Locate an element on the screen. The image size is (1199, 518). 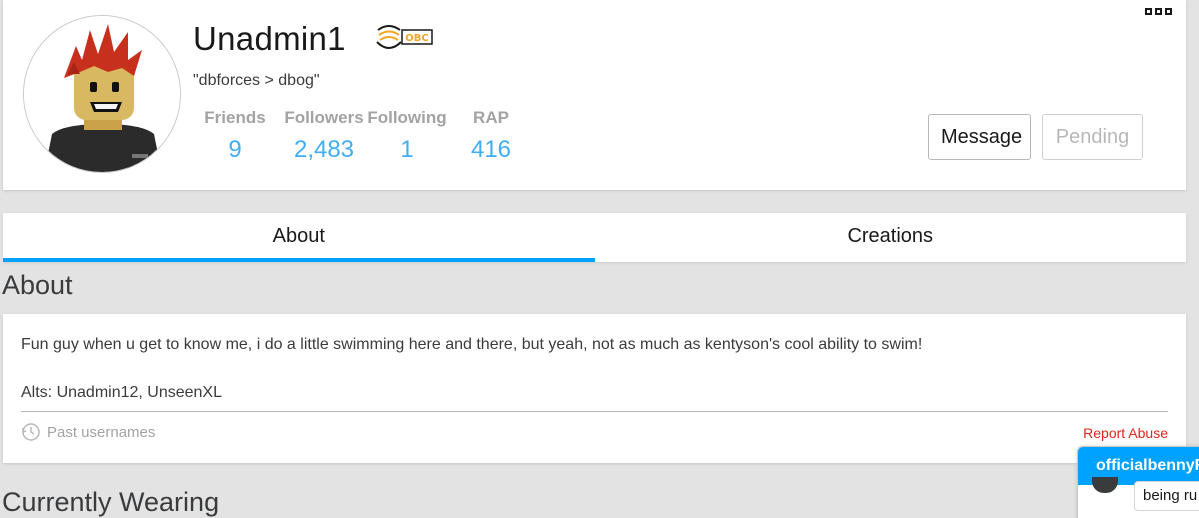
divider is located at coordinates (594, 411).